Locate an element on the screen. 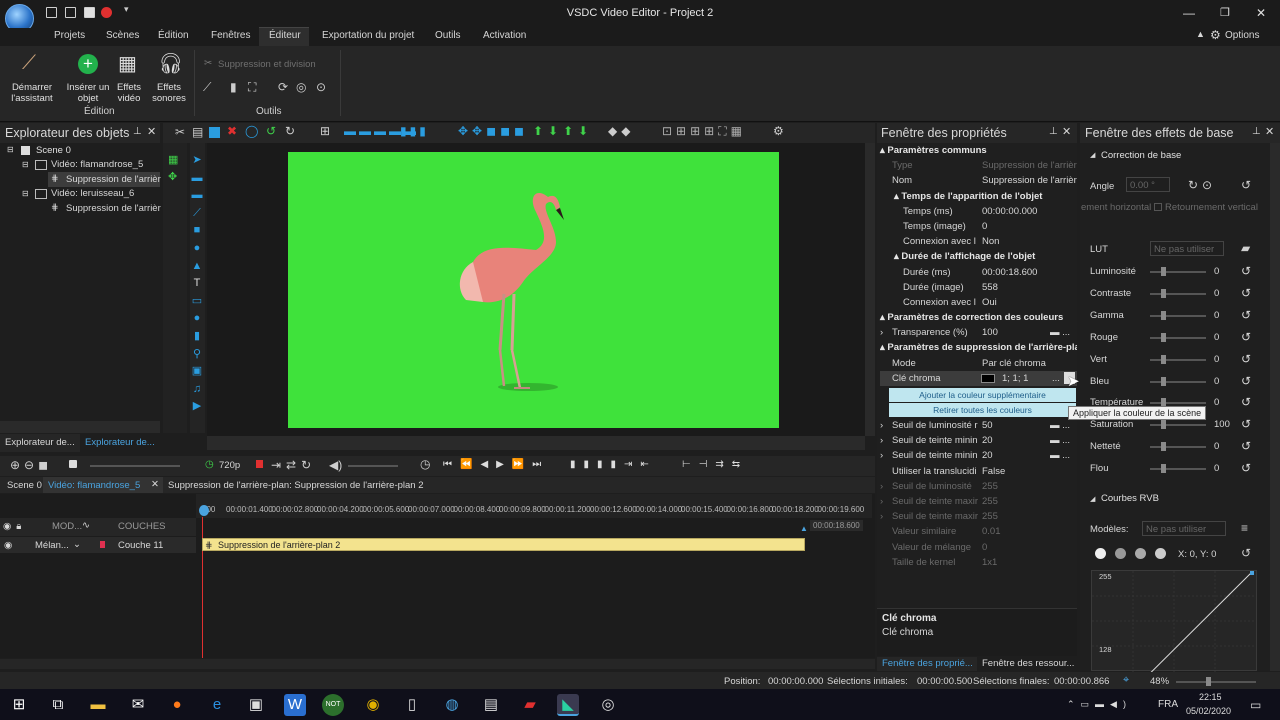 This screenshot has width=1280, height=720. start-assistant-button: Démarrer l'assistant is located at coordinates (32, 93).